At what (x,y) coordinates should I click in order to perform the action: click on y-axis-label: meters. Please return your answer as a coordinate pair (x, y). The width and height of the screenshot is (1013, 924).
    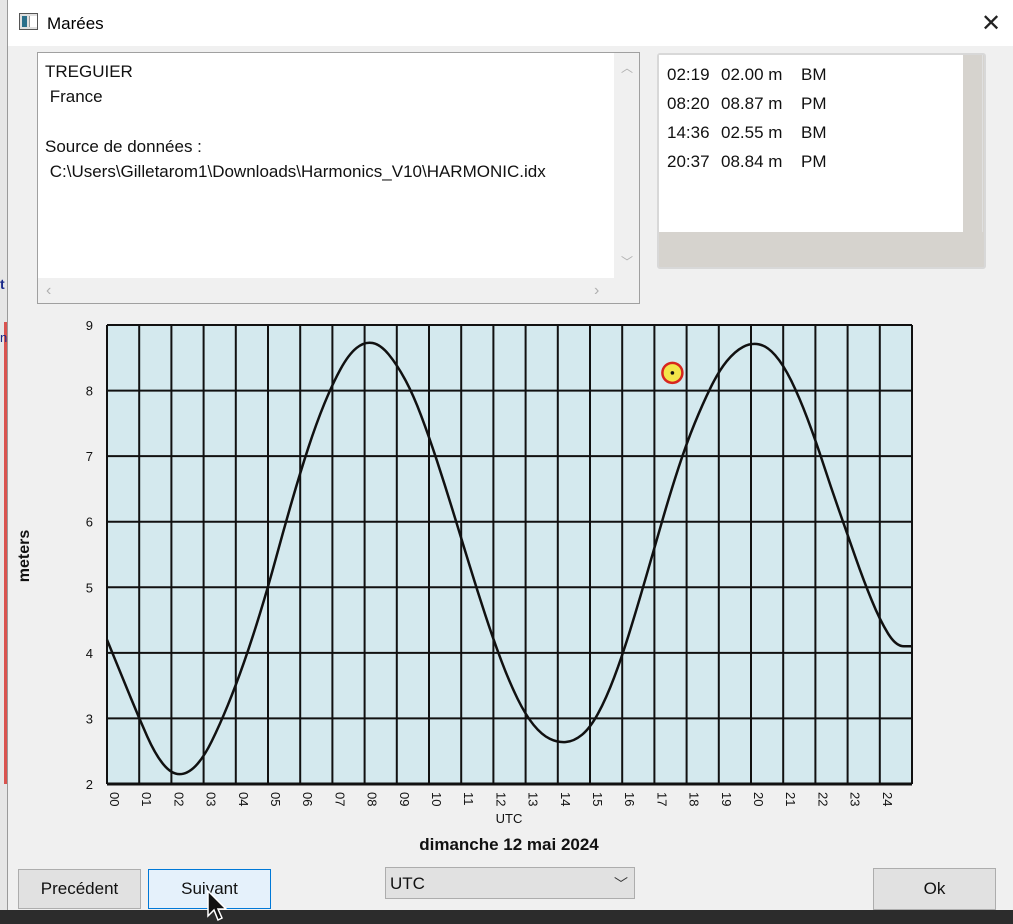
    Looking at the image, I should click on (24, 556).